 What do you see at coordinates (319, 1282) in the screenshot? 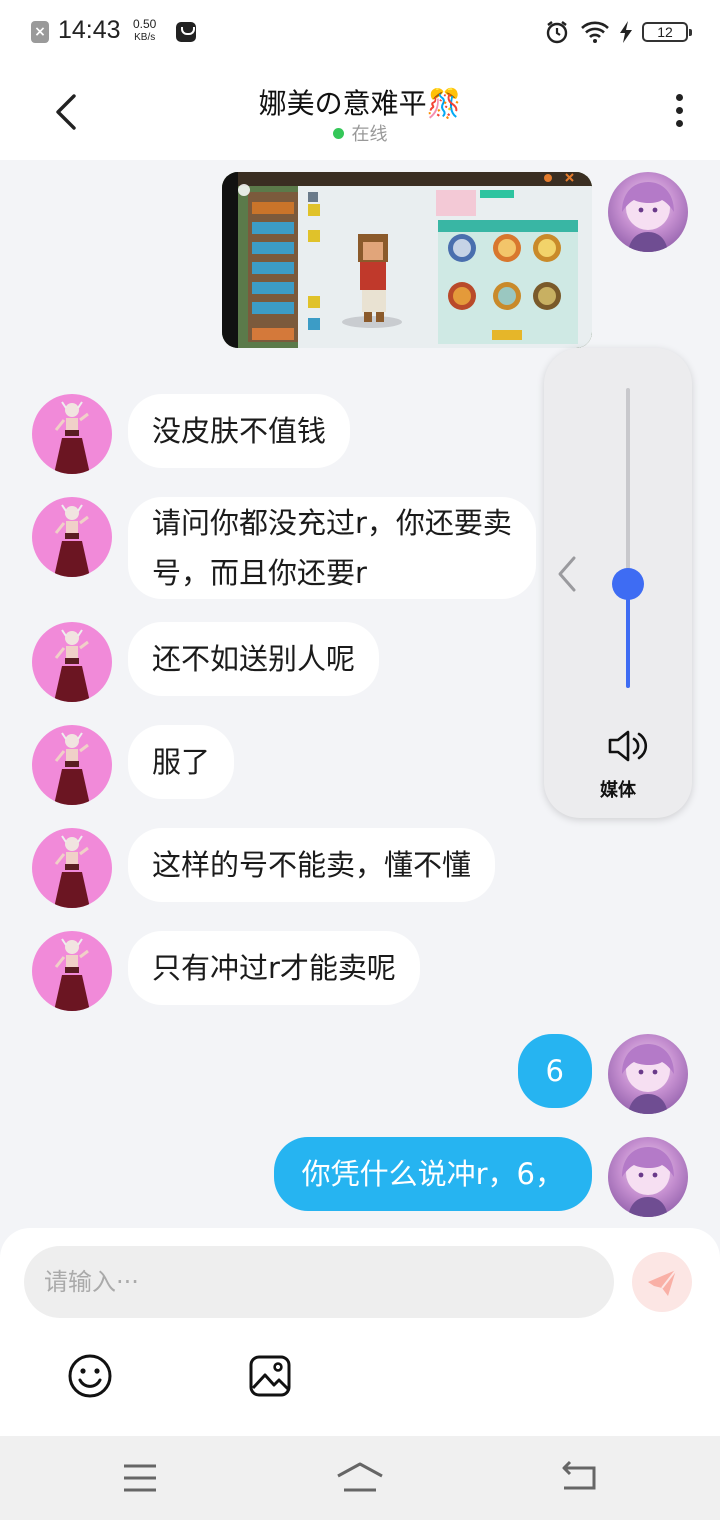
I see `message-input: 请输入···` at bounding box center [319, 1282].